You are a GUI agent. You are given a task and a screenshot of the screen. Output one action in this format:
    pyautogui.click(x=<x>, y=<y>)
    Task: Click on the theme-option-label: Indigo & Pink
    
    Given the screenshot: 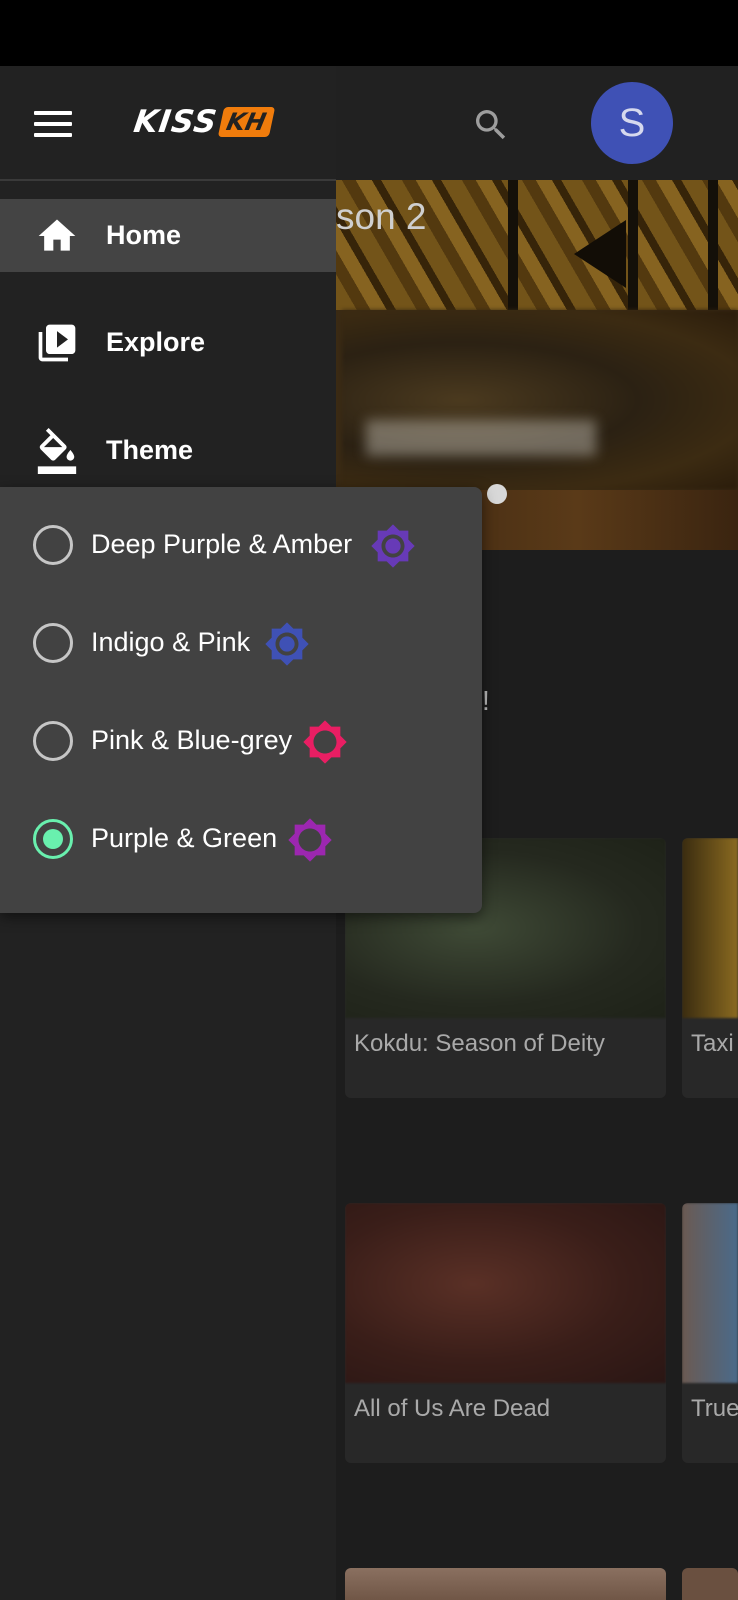 What is the action you would take?
    pyautogui.click(x=171, y=642)
    